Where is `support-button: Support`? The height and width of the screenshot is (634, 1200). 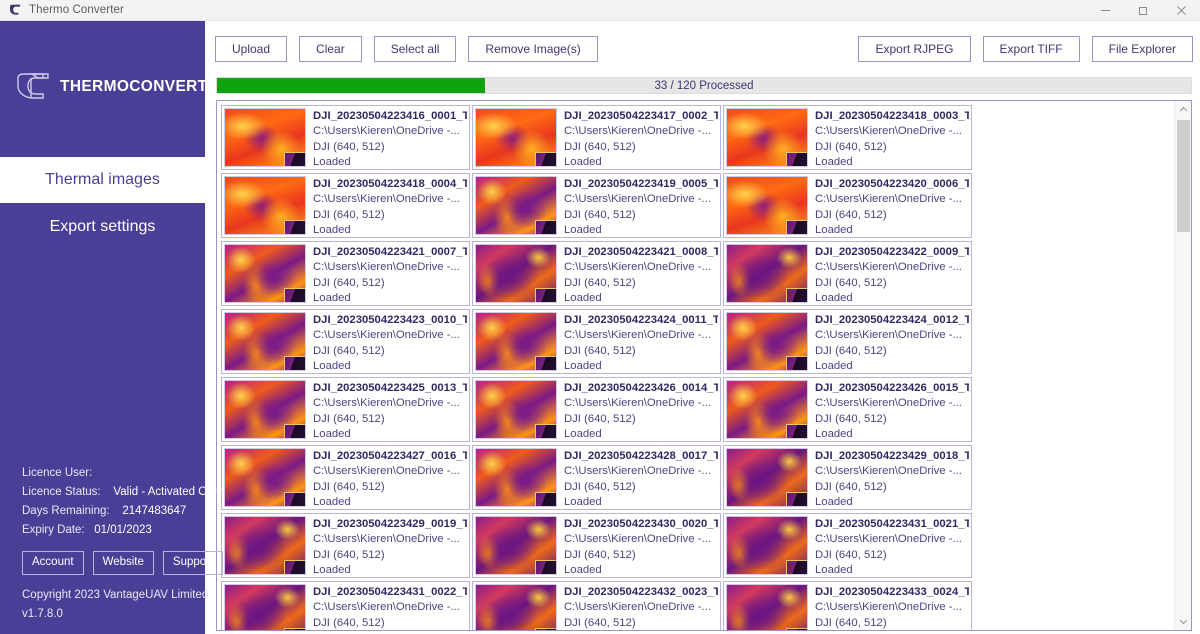
support-button: Support is located at coordinates (193, 563).